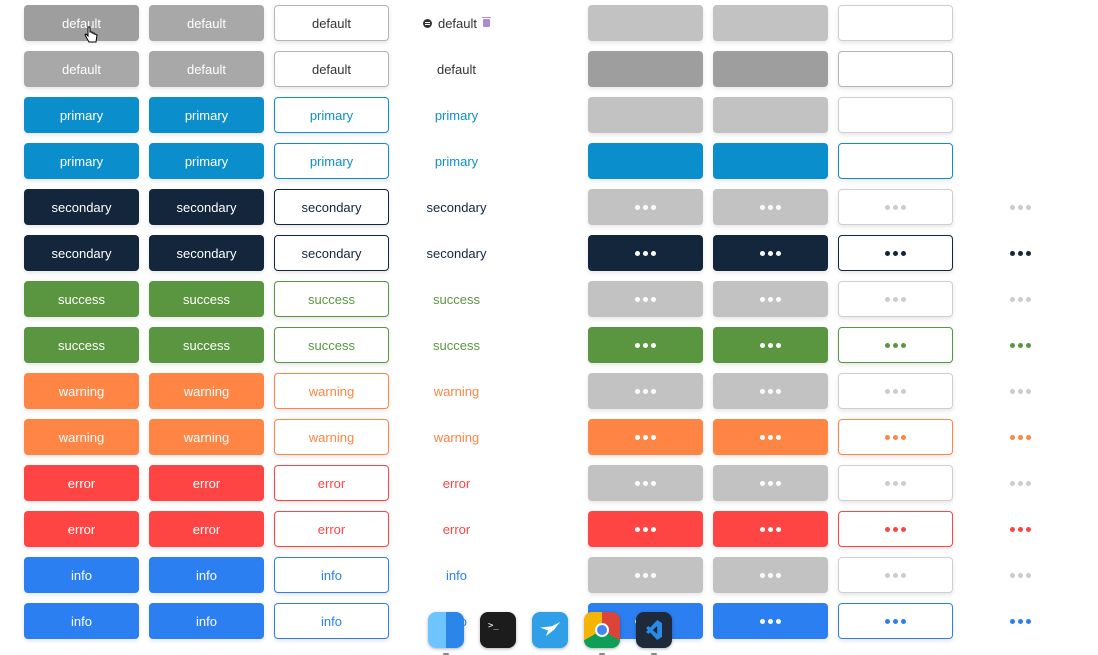 Image resolution: width=1098 pixels, height=655 pixels. Describe the element at coordinates (1020, 621) in the screenshot. I see `info-icon-text-button` at that location.